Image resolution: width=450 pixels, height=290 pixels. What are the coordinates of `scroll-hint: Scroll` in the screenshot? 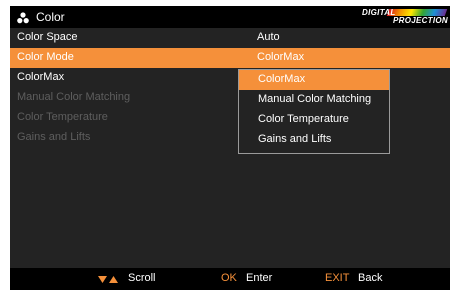 It's located at (142, 278).